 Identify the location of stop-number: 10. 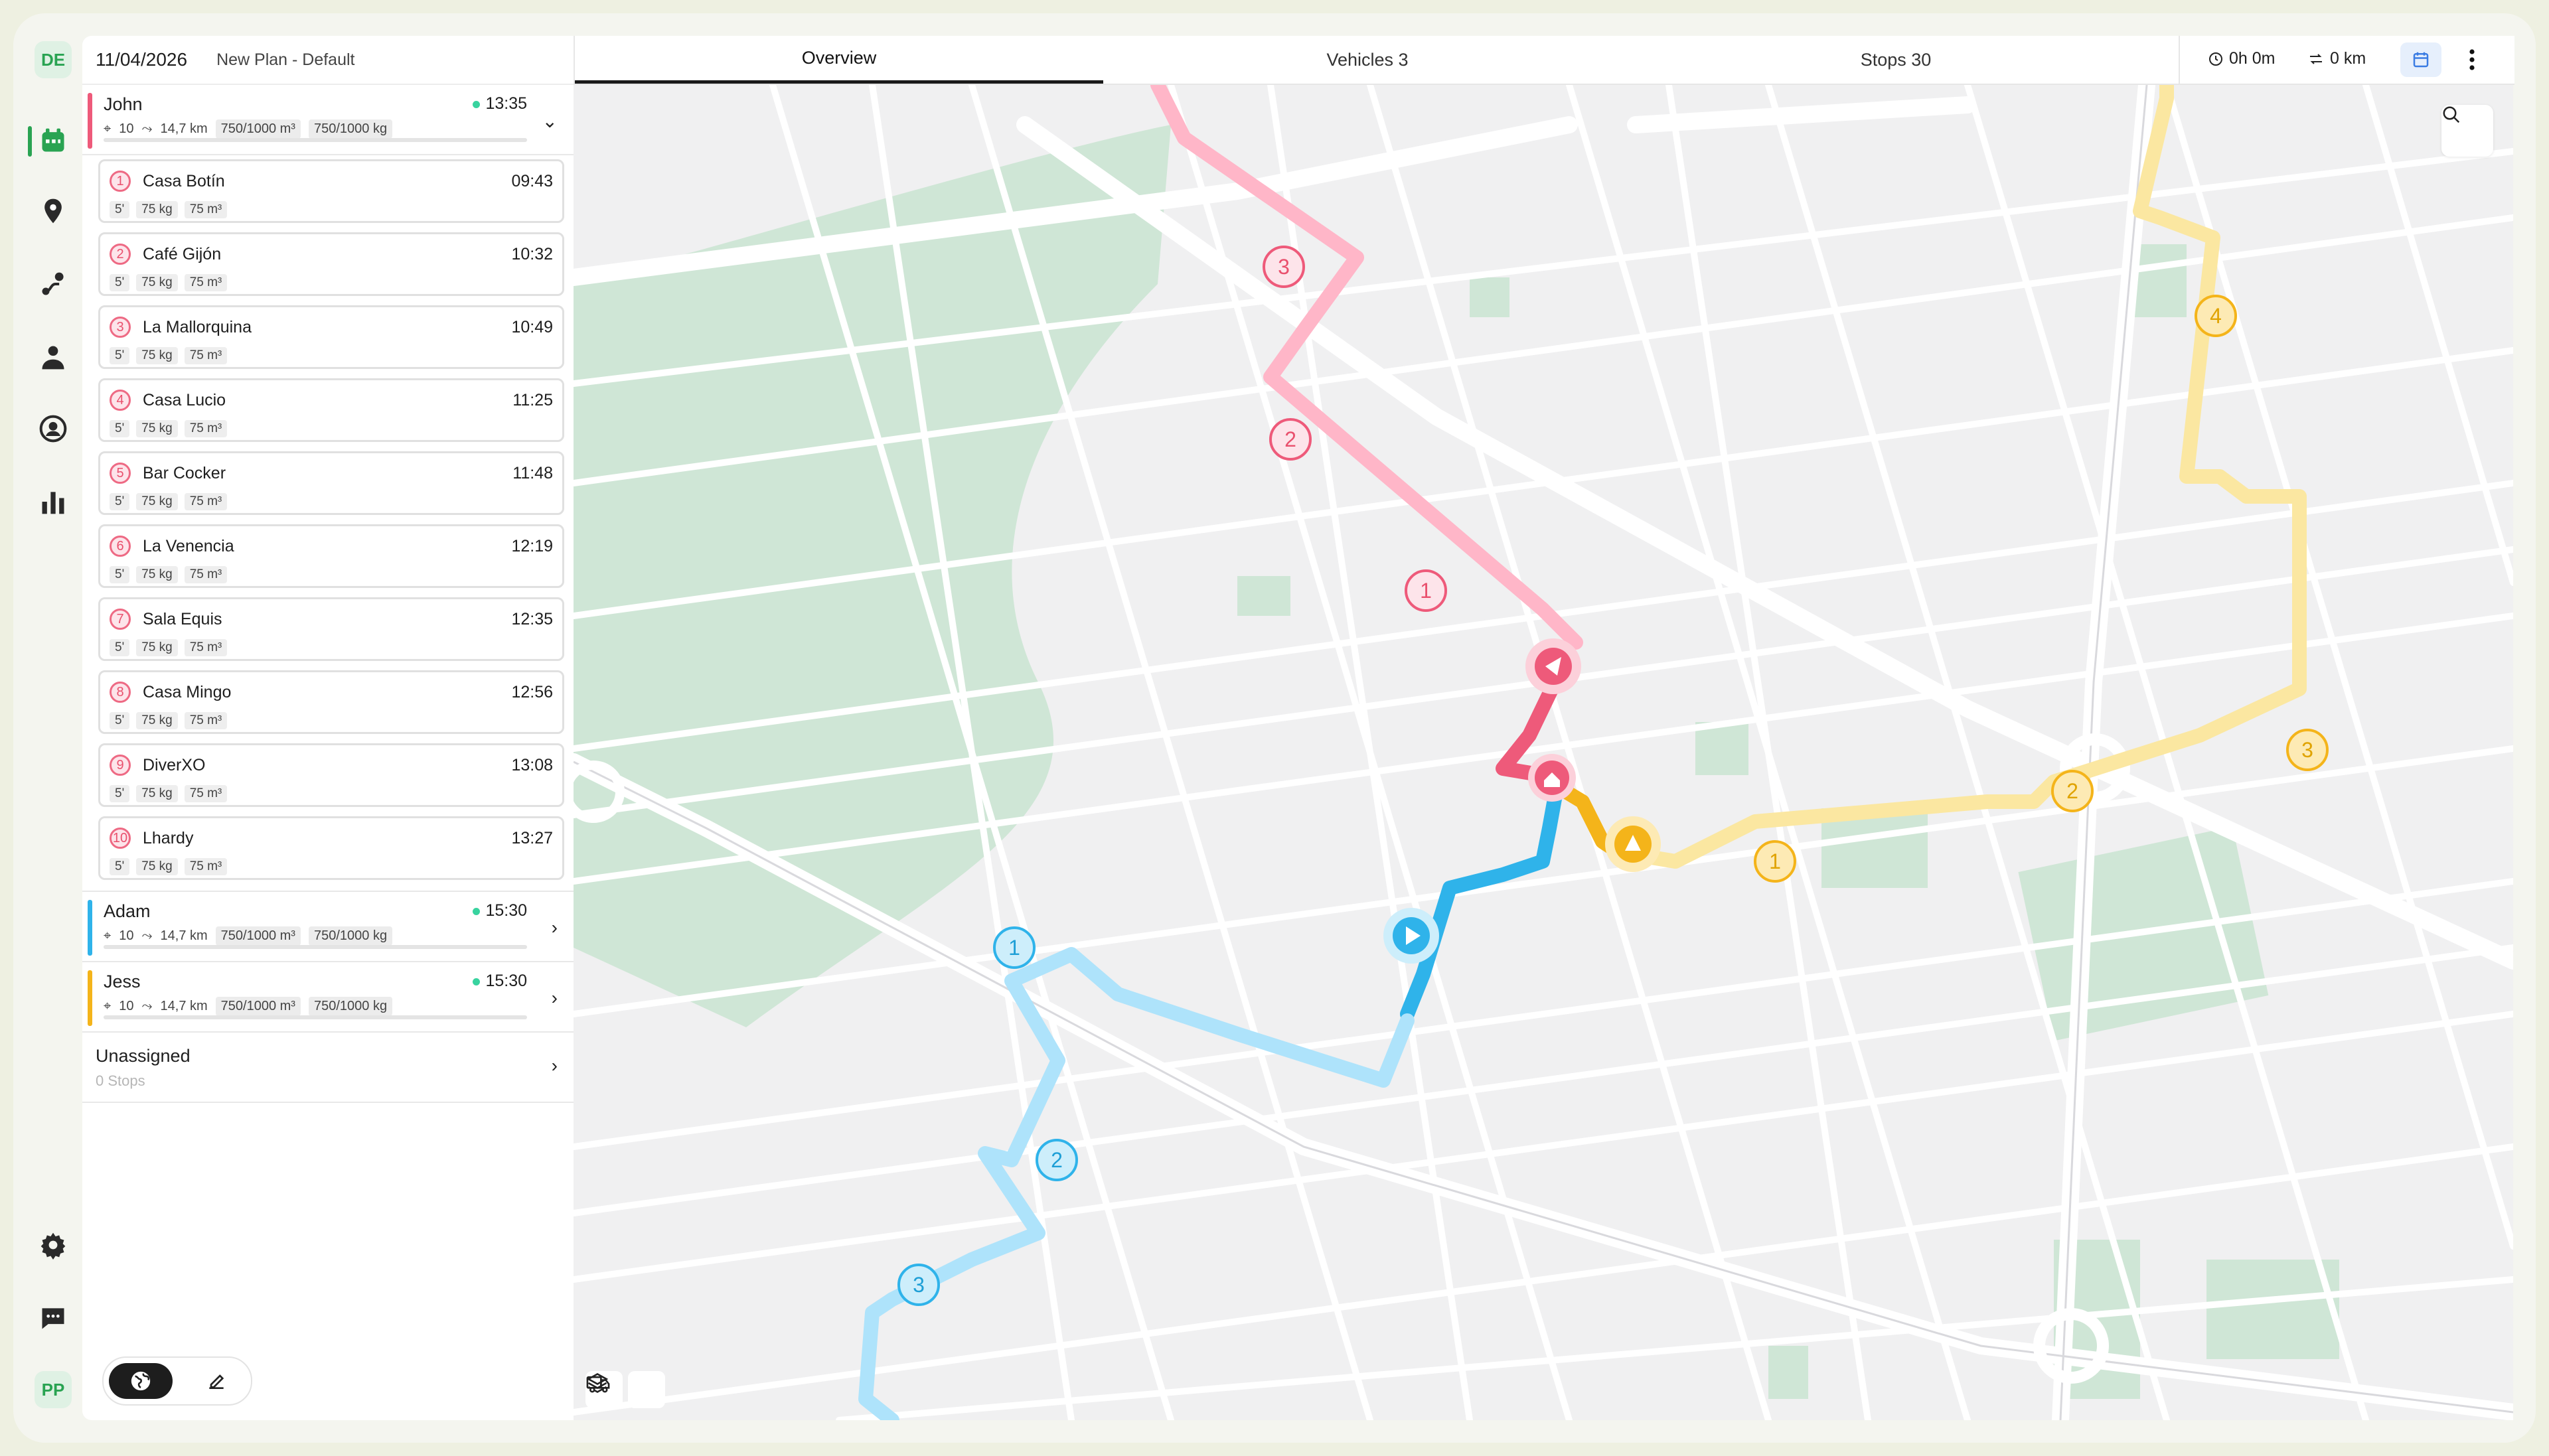
(120, 838).